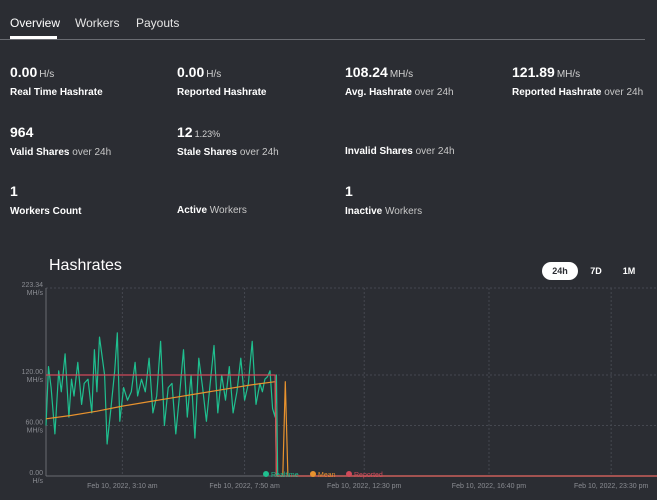 This screenshot has width=657, height=500. What do you see at coordinates (192, 210) in the screenshot?
I see `stat-label: Active` at bounding box center [192, 210].